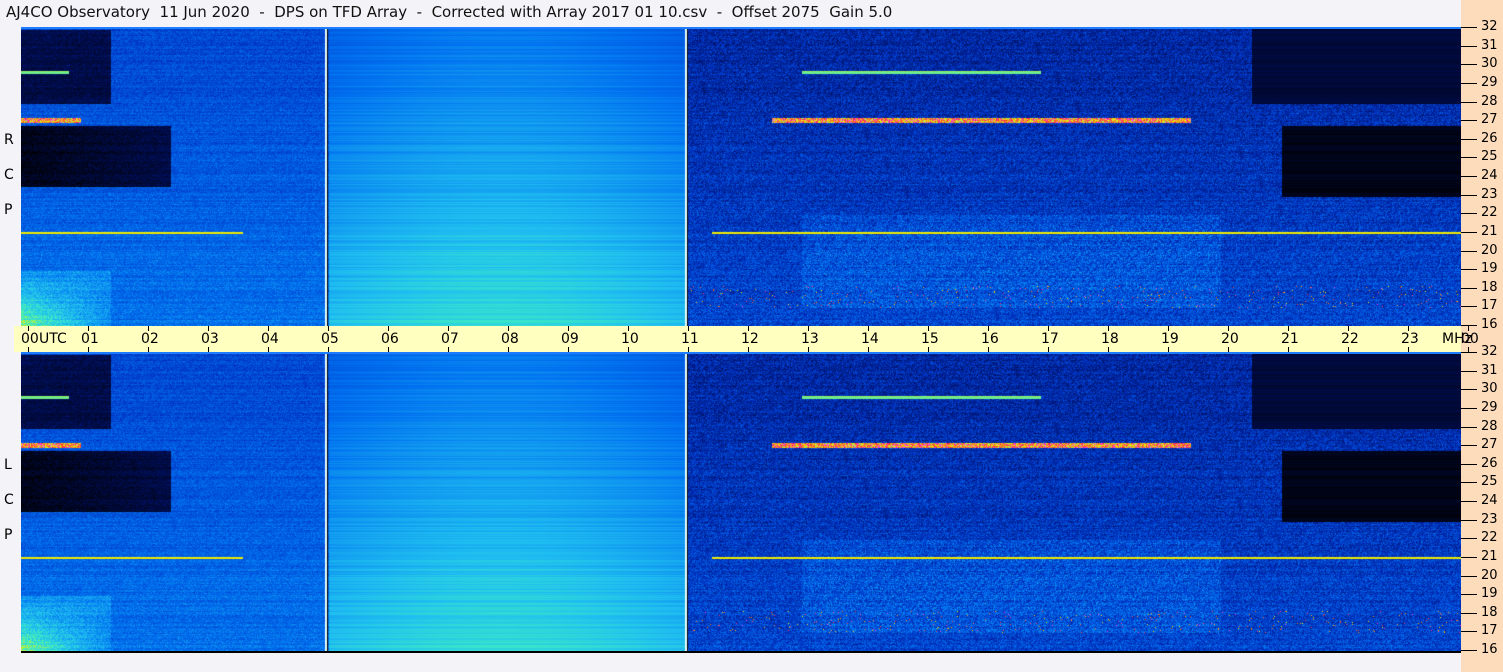  What do you see at coordinates (570, 339) in the screenshot?
I see `x-tick-label: 09` at bounding box center [570, 339].